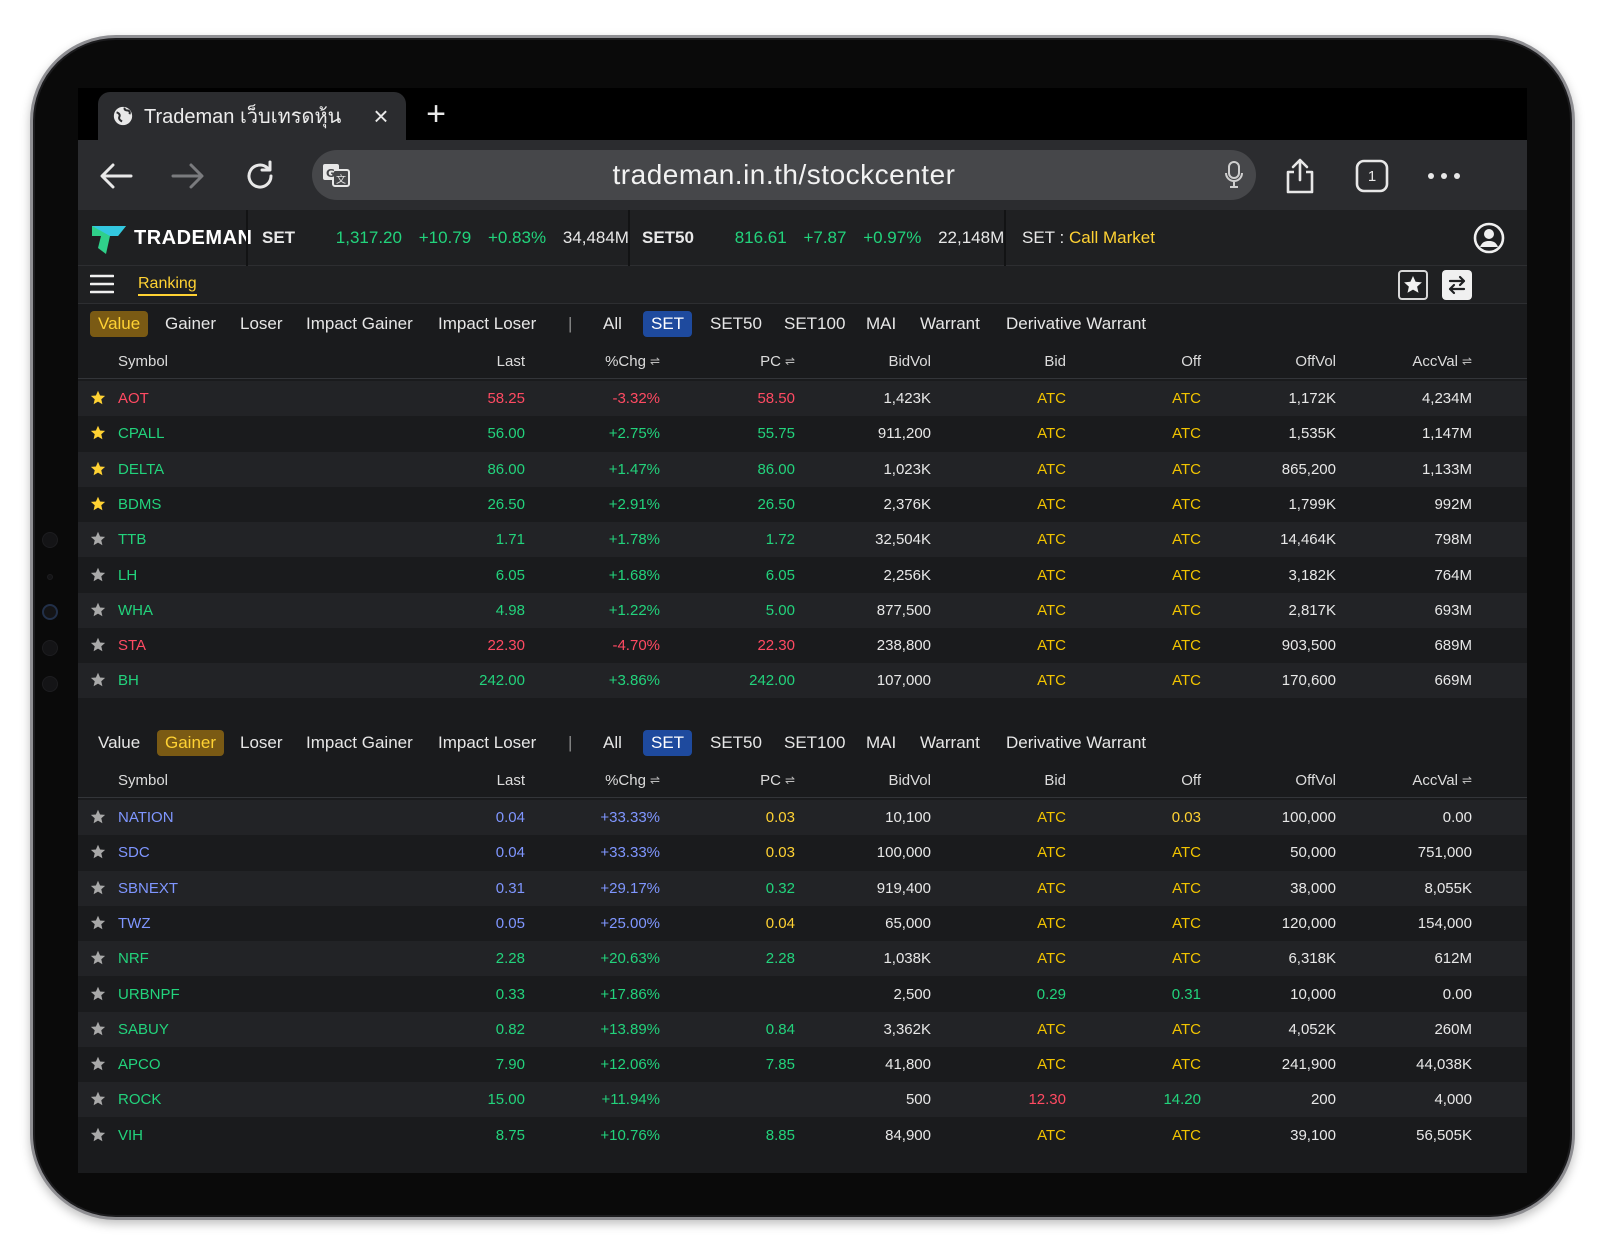 The height and width of the screenshot is (1250, 1605). Describe the element at coordinates (198, 1099) in the screenshot. I see `cell-symbol: ROCK` at that location.